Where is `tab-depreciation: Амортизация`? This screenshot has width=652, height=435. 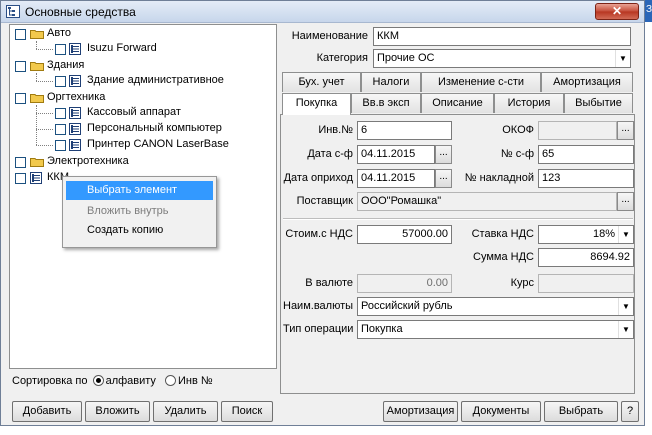 tab-depreciation: Амортизация is located at coordinates (587, 82).